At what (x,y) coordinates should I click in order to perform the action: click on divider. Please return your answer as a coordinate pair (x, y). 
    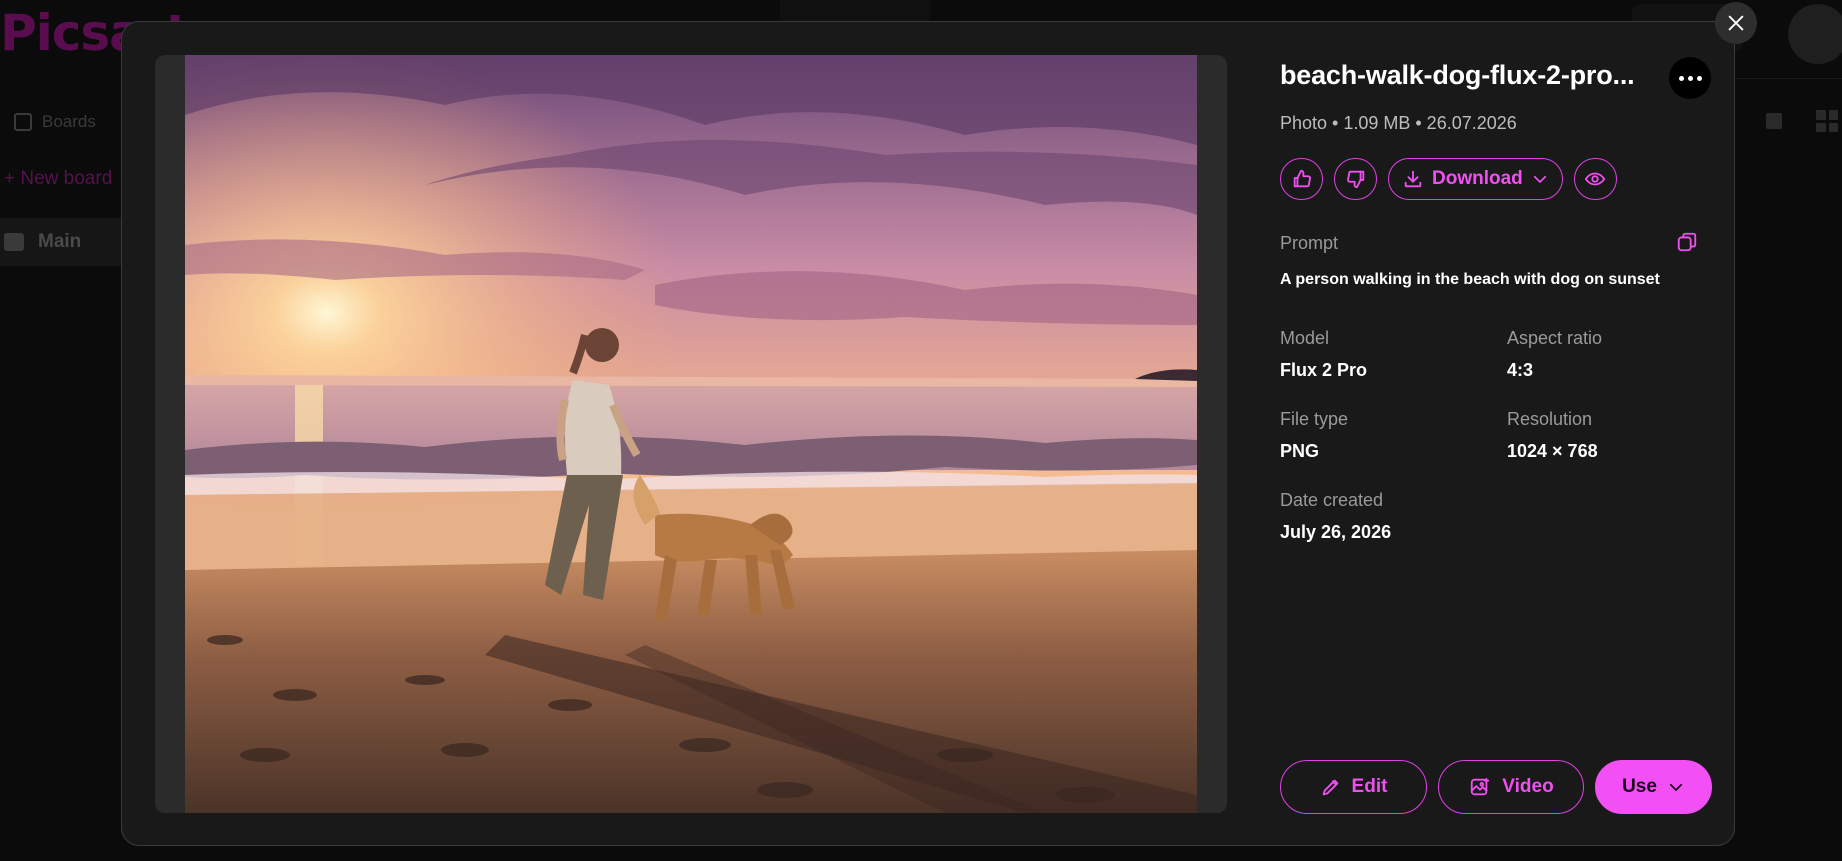
    Looking at the image, I should click on (1789, 78).